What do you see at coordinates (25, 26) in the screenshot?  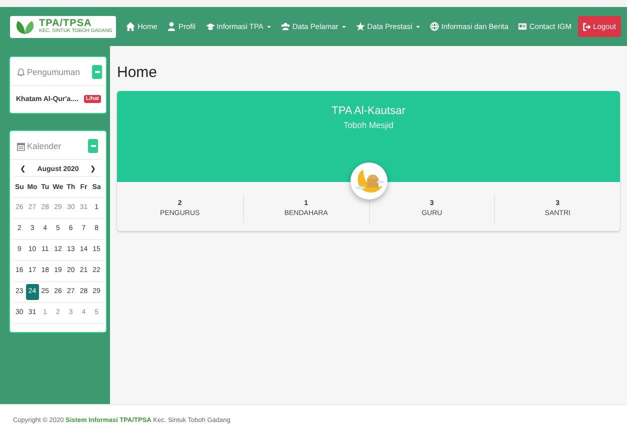 I see `leaf-icon` at bounding box center [25, 26].